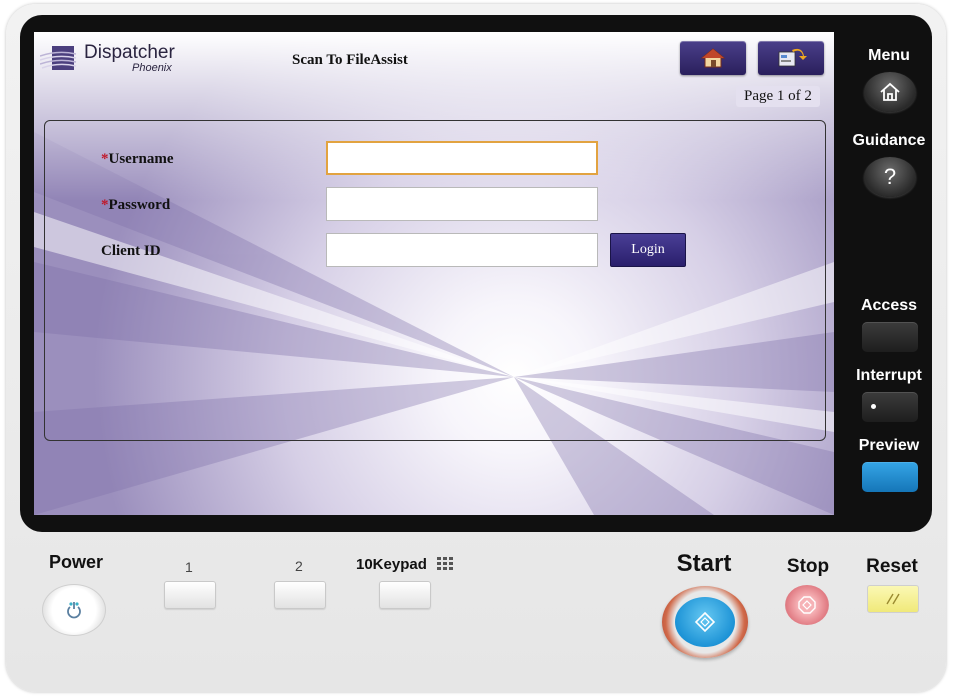 This screenshot has height=698, width=953. I want to click on start-label: Start, so click(704, 563).